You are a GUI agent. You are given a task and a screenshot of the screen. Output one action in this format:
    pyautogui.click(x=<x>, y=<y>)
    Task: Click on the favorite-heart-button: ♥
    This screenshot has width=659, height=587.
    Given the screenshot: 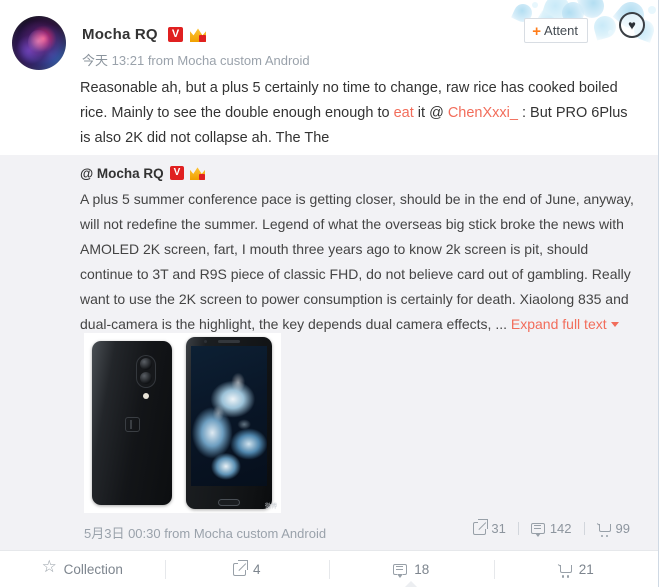 What is the action you would take?
    pyautogui.click(x=632, y=25)
    